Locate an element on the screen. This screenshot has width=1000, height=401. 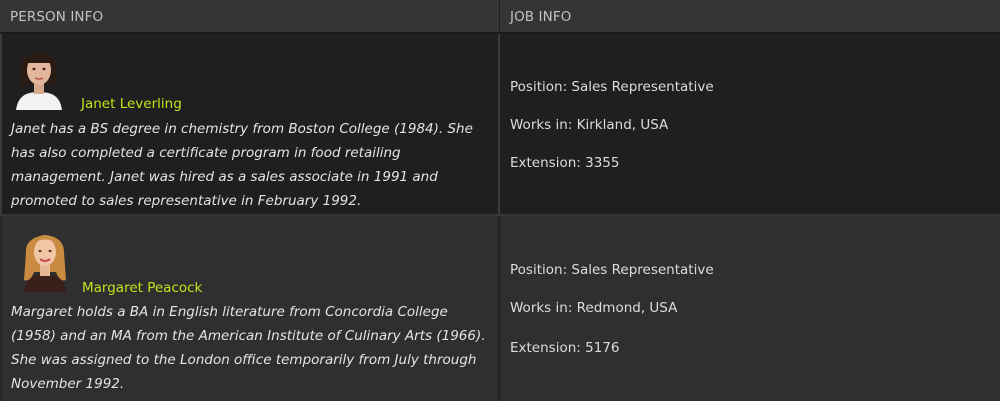
portrait-photo-margaret-icon is located at coordinates (45, 257).